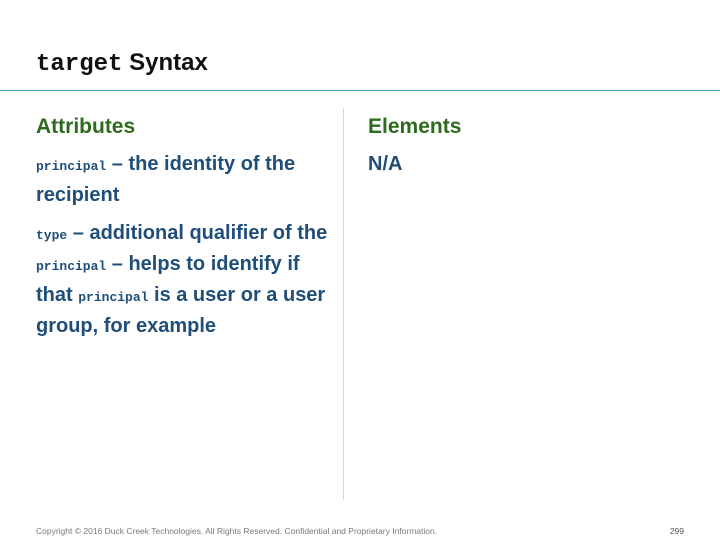  I want to click on attribute-type-code: type, so click(52, 235).